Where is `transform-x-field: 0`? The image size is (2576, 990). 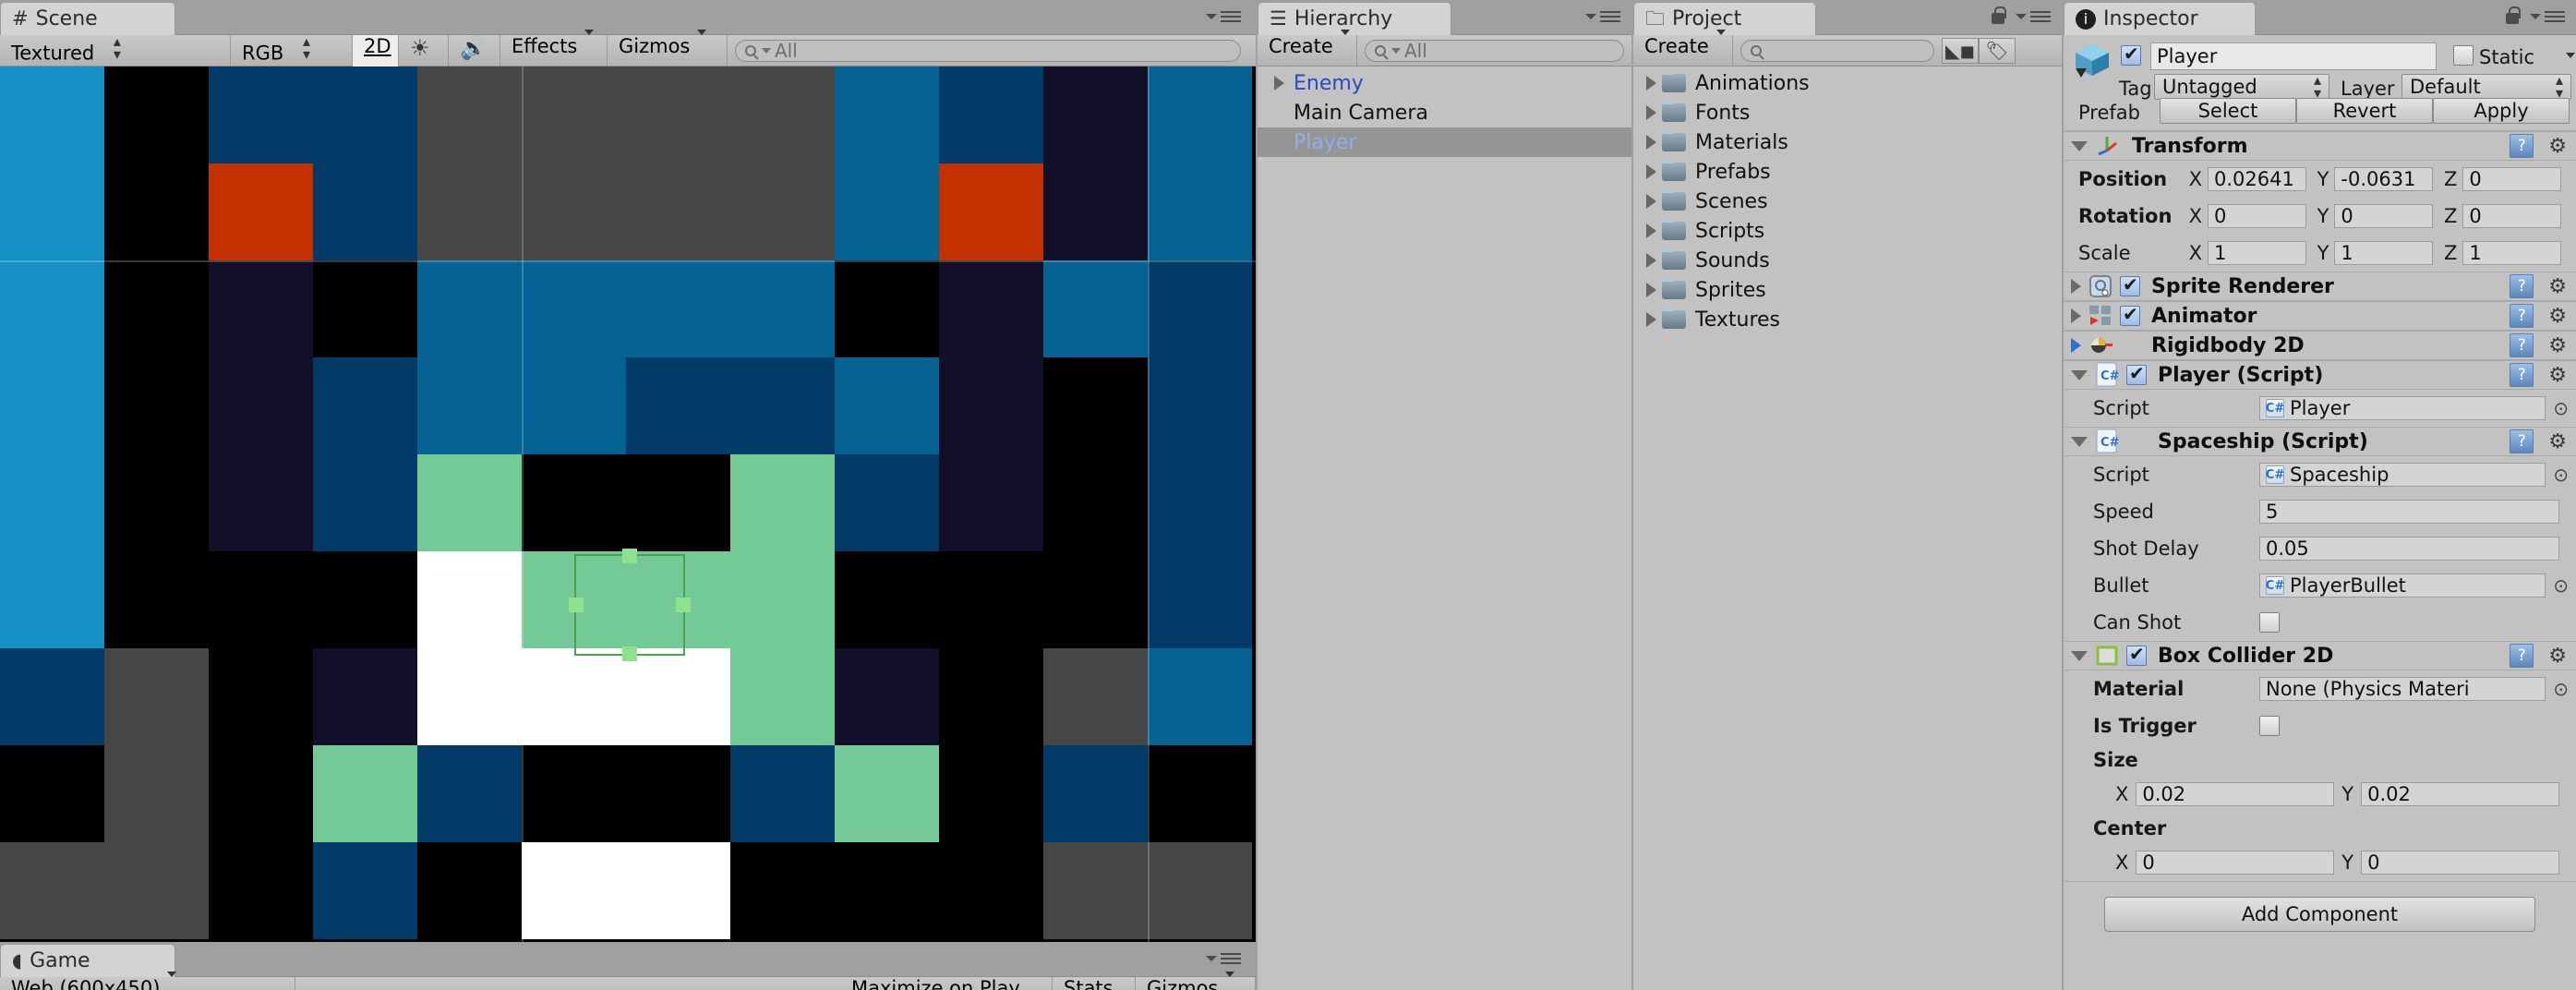 transform-x-field: 0 is located at coordinates (2256, 216).